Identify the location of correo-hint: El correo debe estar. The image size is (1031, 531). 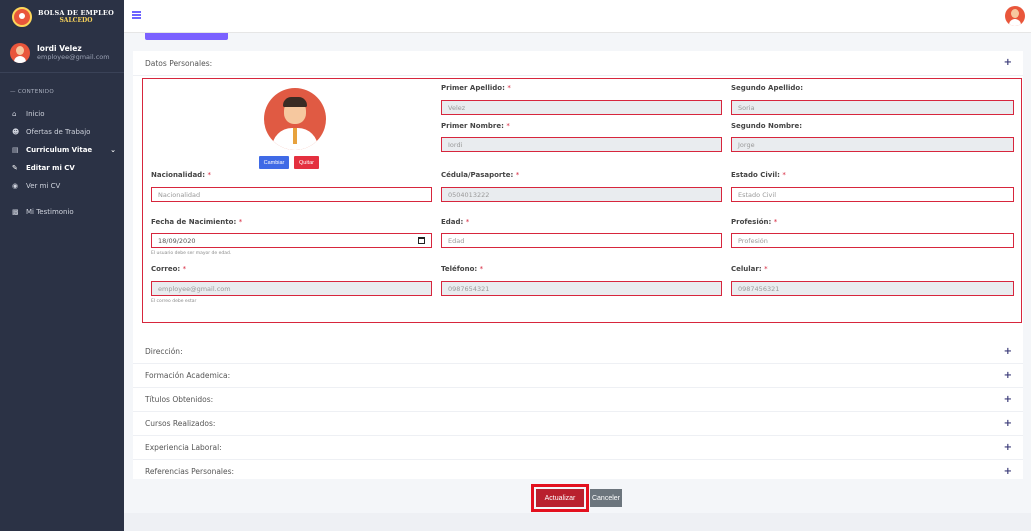
(174, 301).